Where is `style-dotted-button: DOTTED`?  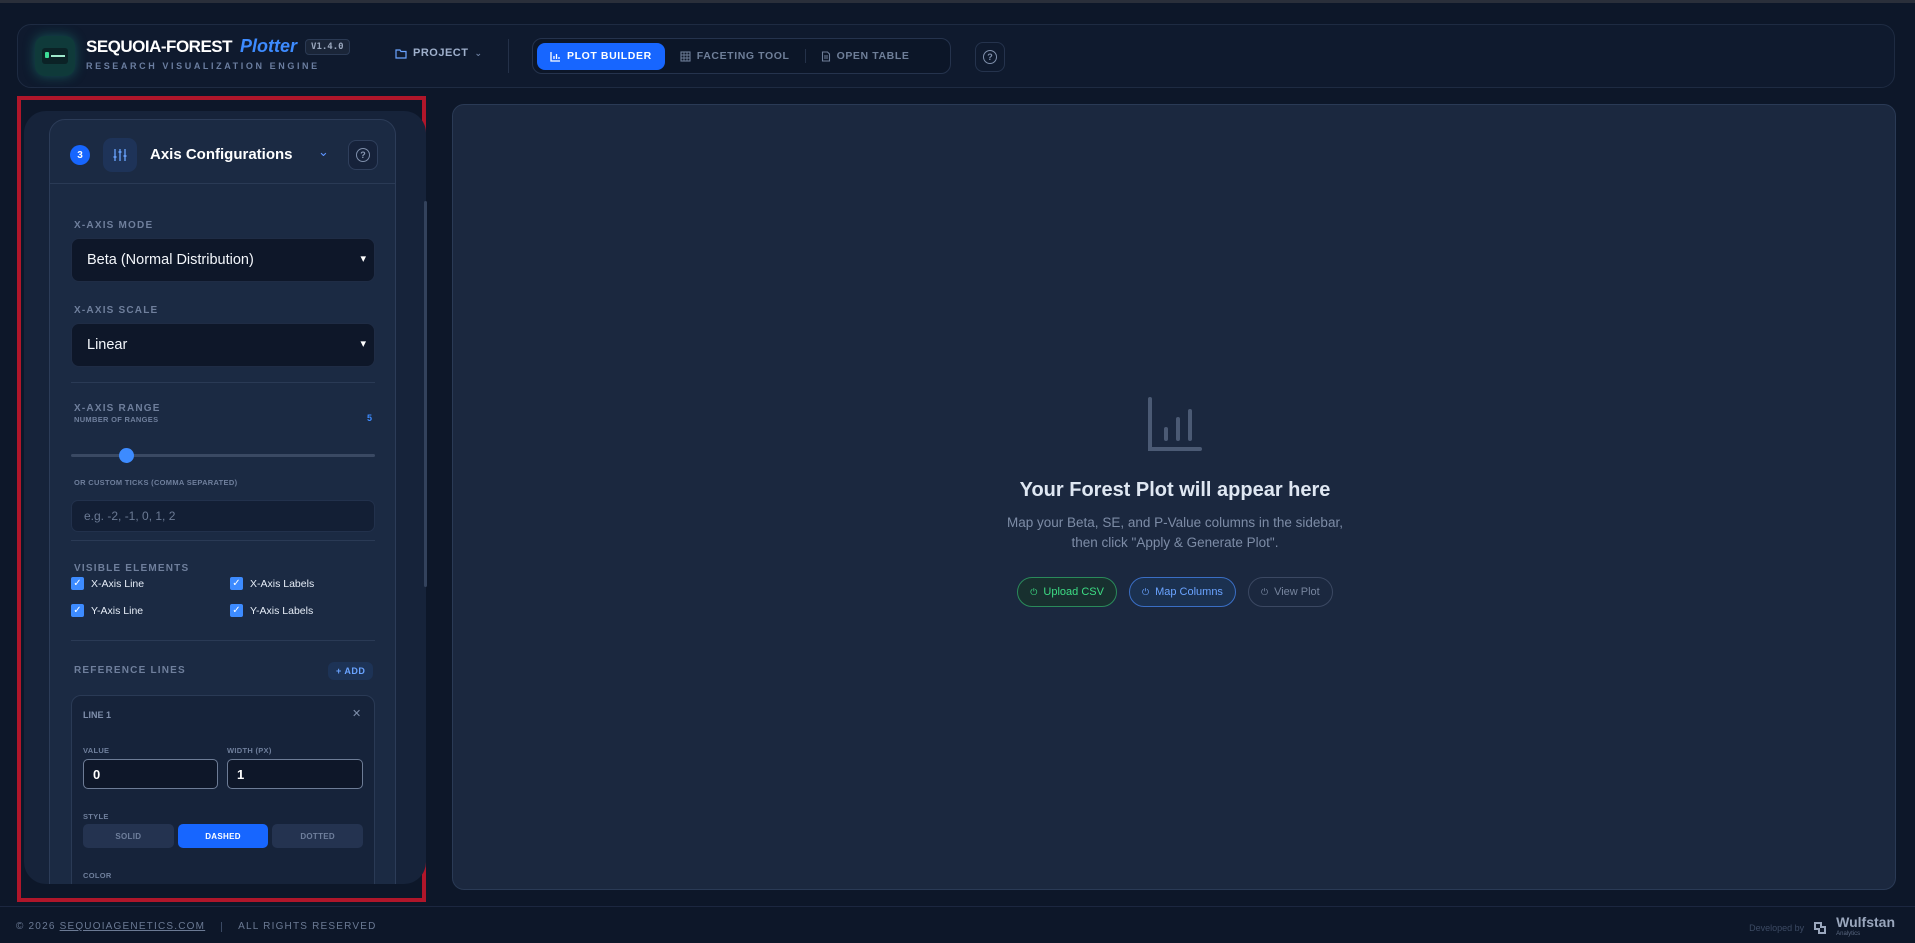
style-dotted-button: DOTTED is located at coordinates (318, 836).